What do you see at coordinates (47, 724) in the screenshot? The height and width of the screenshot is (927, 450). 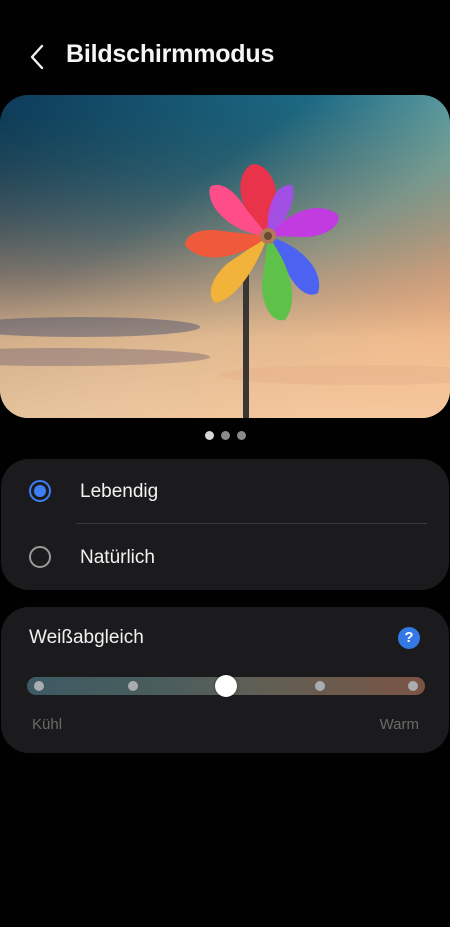 I see `cool-label: Kühl` at bounding box center [47, 724].